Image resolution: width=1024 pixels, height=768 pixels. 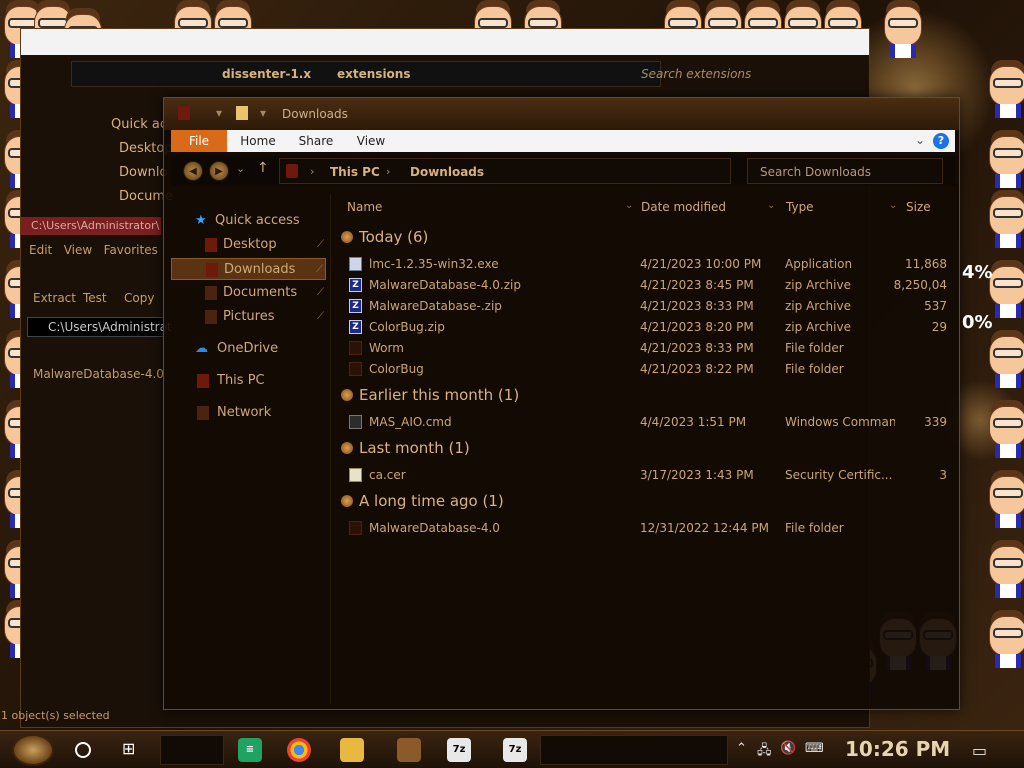 What do you see at coordinates (741, 748) in the screenshot?
I see `chevron-up-icon: ⌃` at bounding box center [741, 748].